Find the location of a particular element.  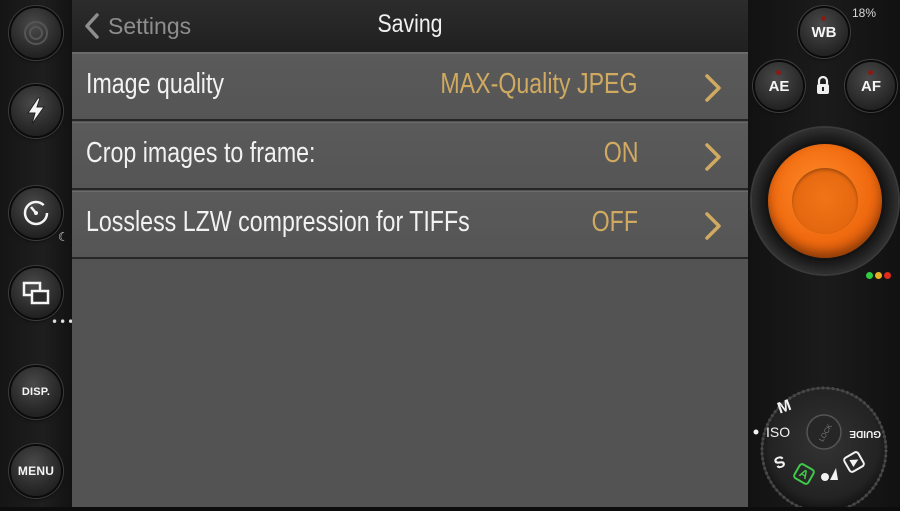

white-balance-label: WB is located at coordinates (824, 32).